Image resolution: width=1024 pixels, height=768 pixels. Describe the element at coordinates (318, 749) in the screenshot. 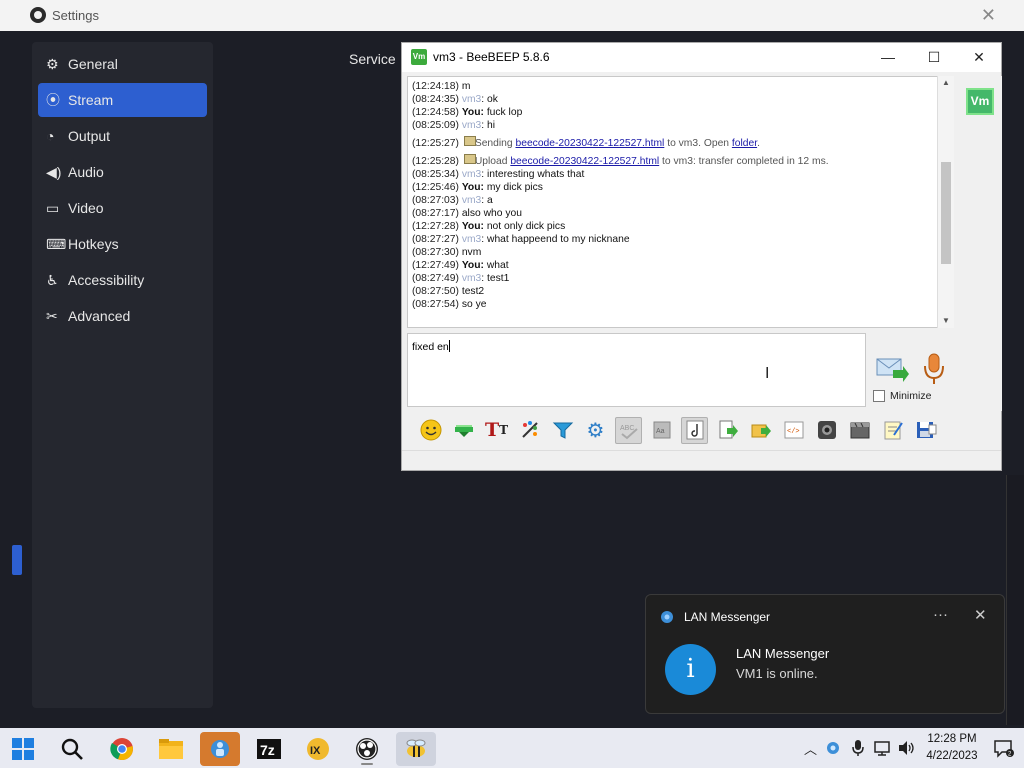

I see `taskbar-ix-app: IX` at that location.